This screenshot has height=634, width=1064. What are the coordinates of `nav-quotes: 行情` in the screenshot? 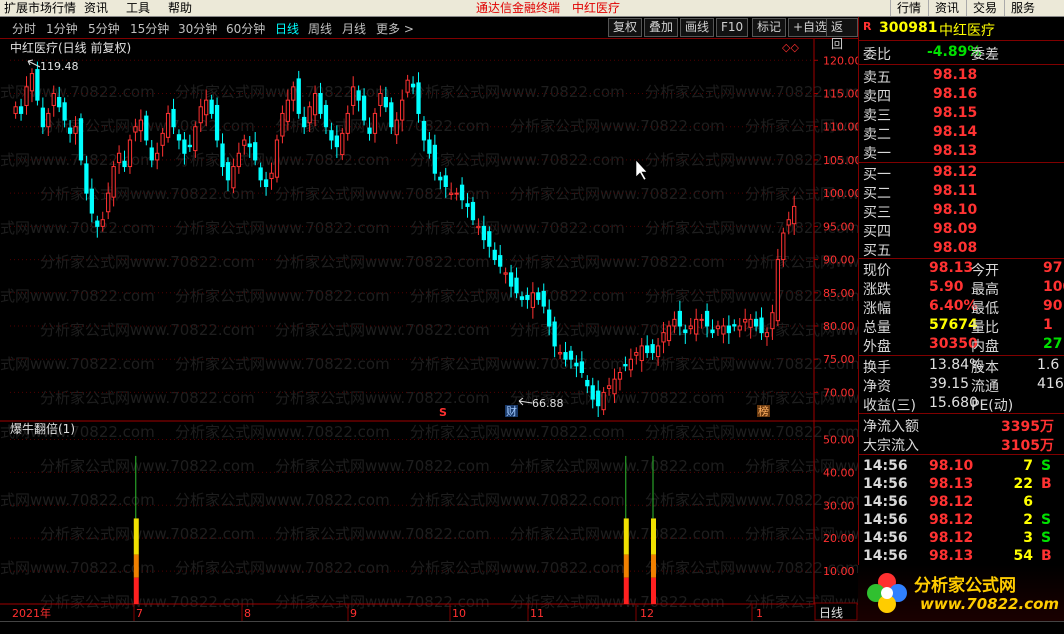 It's located at (908, 8).